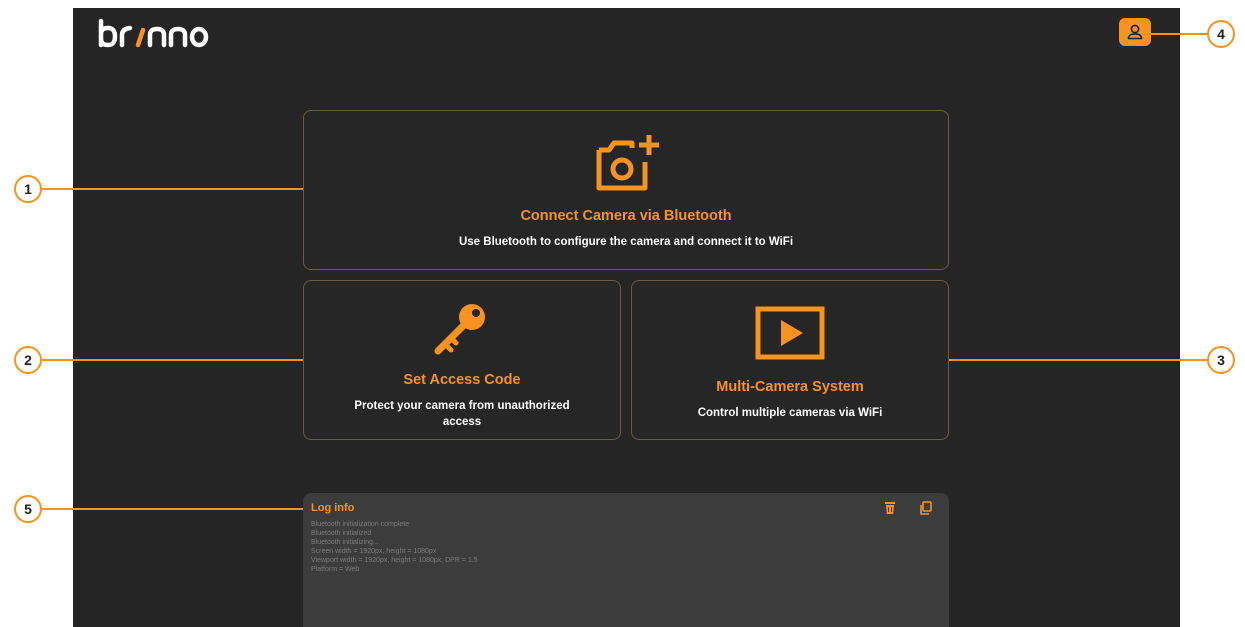 The height and width of the screenshot is (627, 1245). I want to click on copy-log-button, so click(926, 508).